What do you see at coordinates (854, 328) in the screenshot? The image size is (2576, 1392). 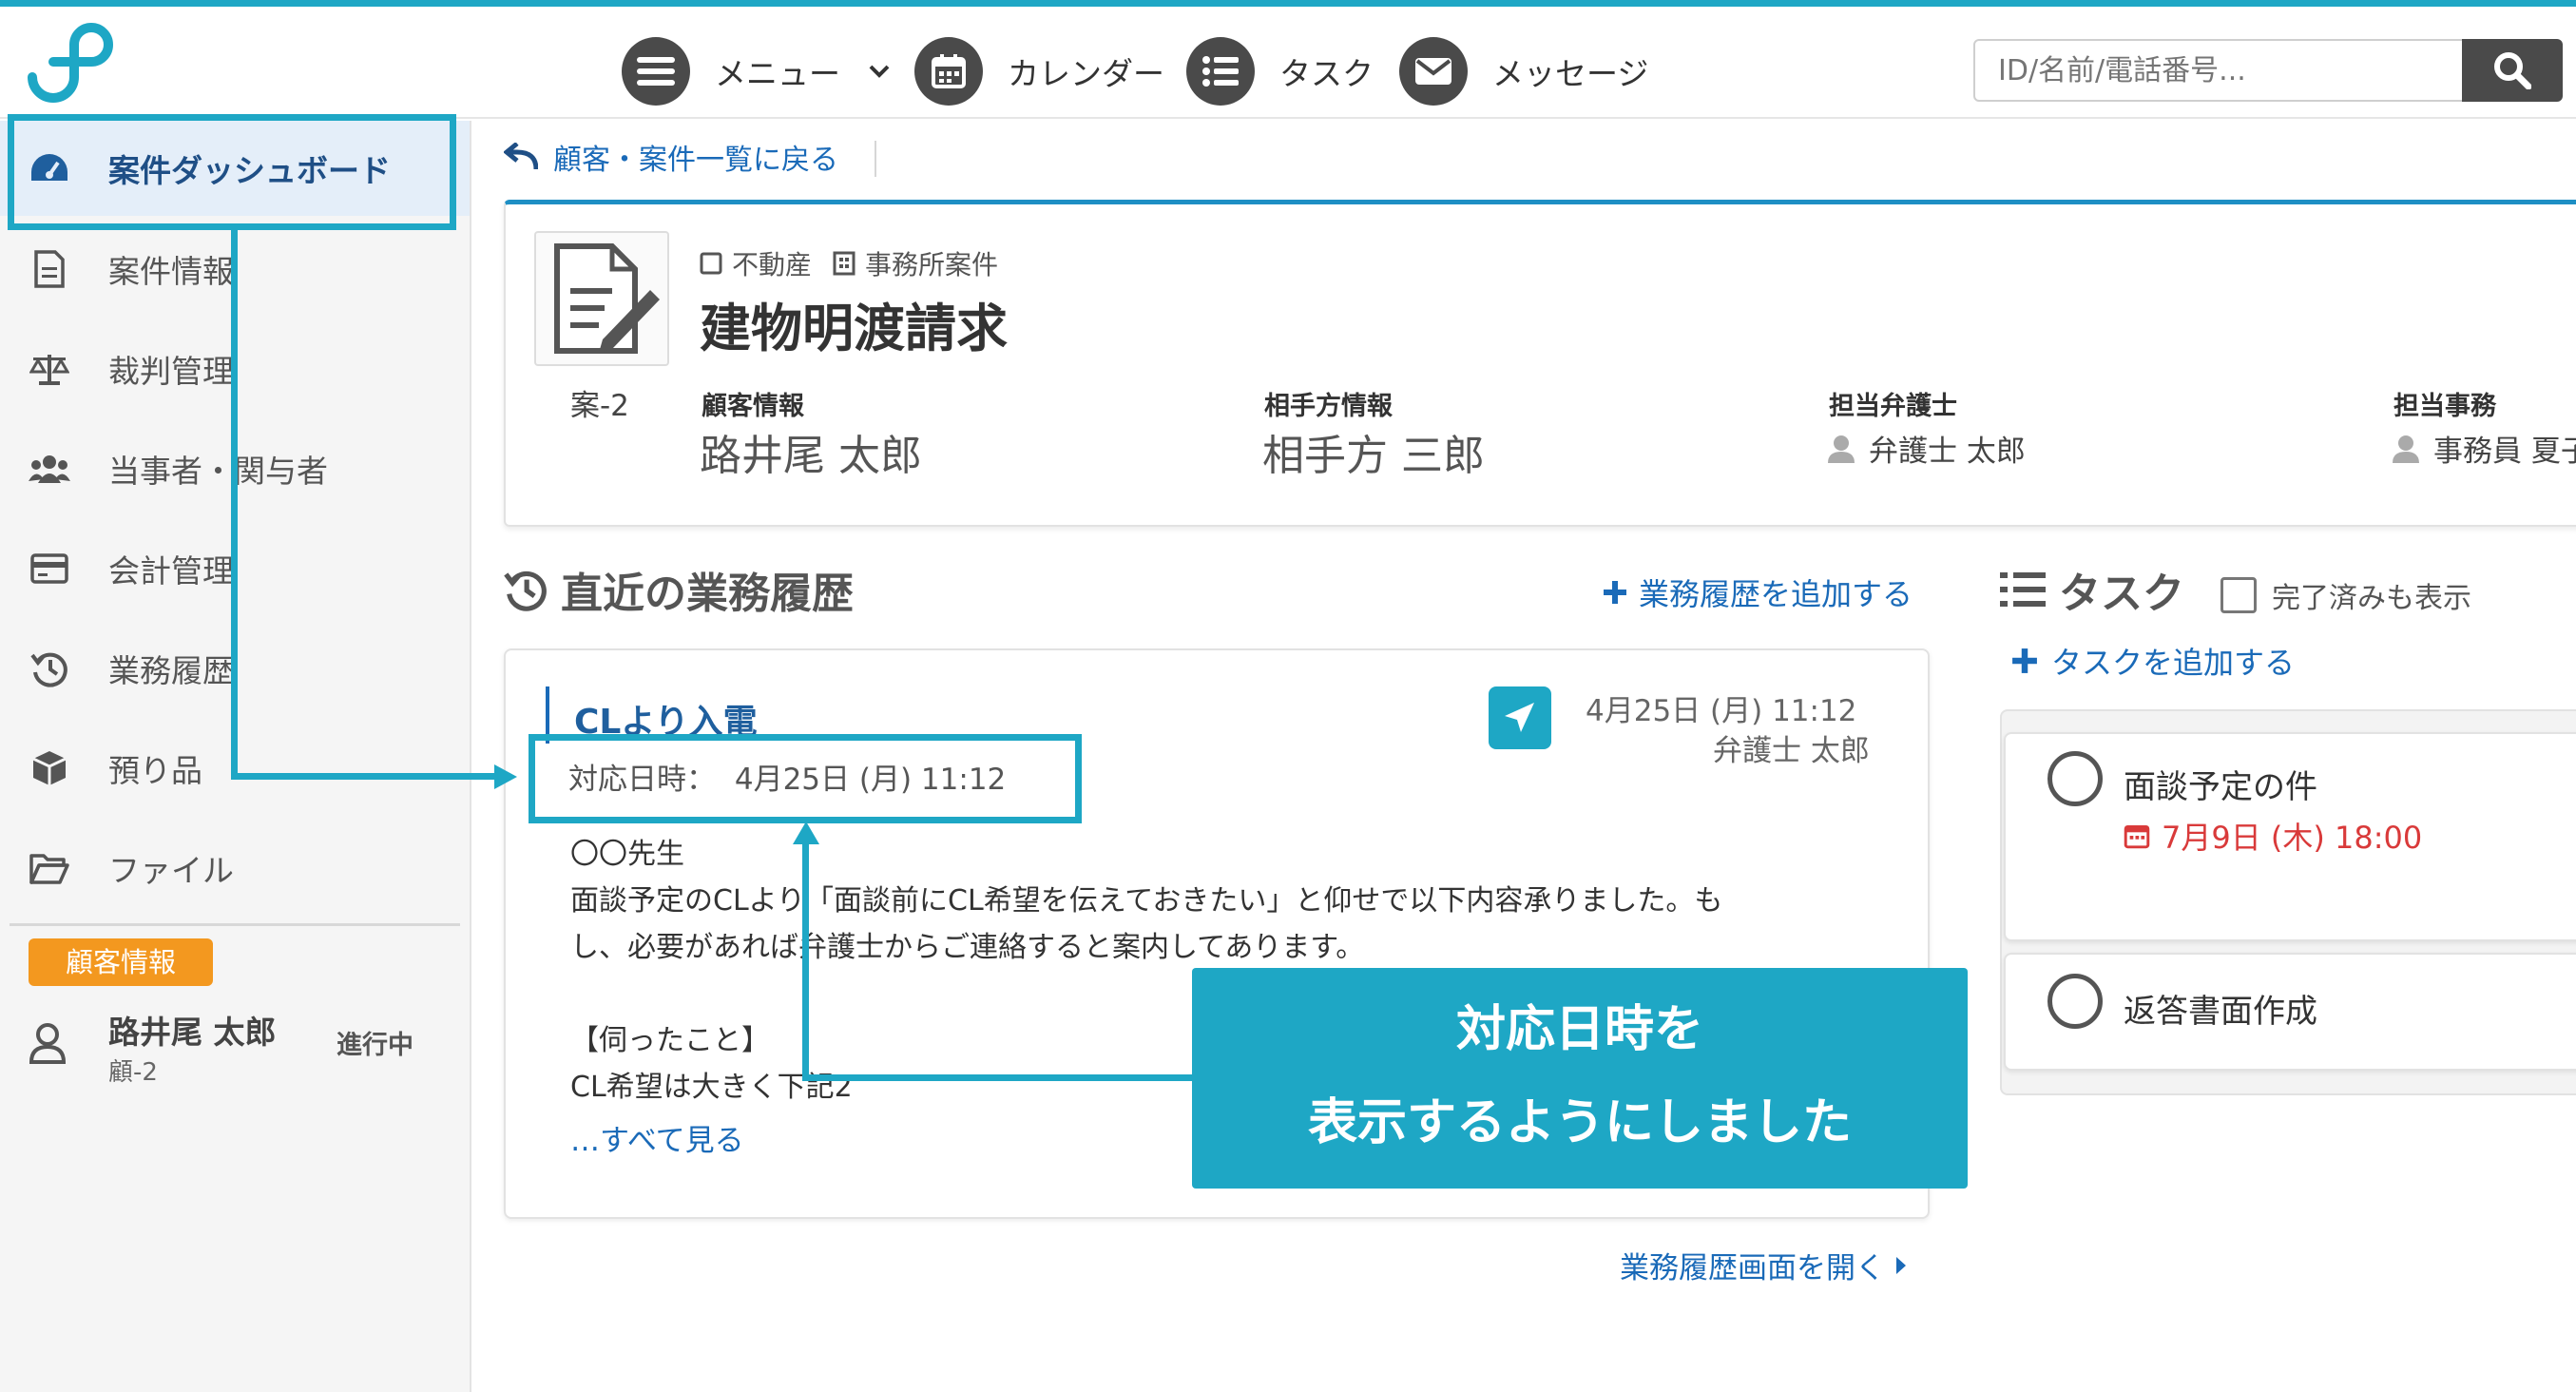 I see `case-title: 建物明渡請求` at bounding box center [854, 328].